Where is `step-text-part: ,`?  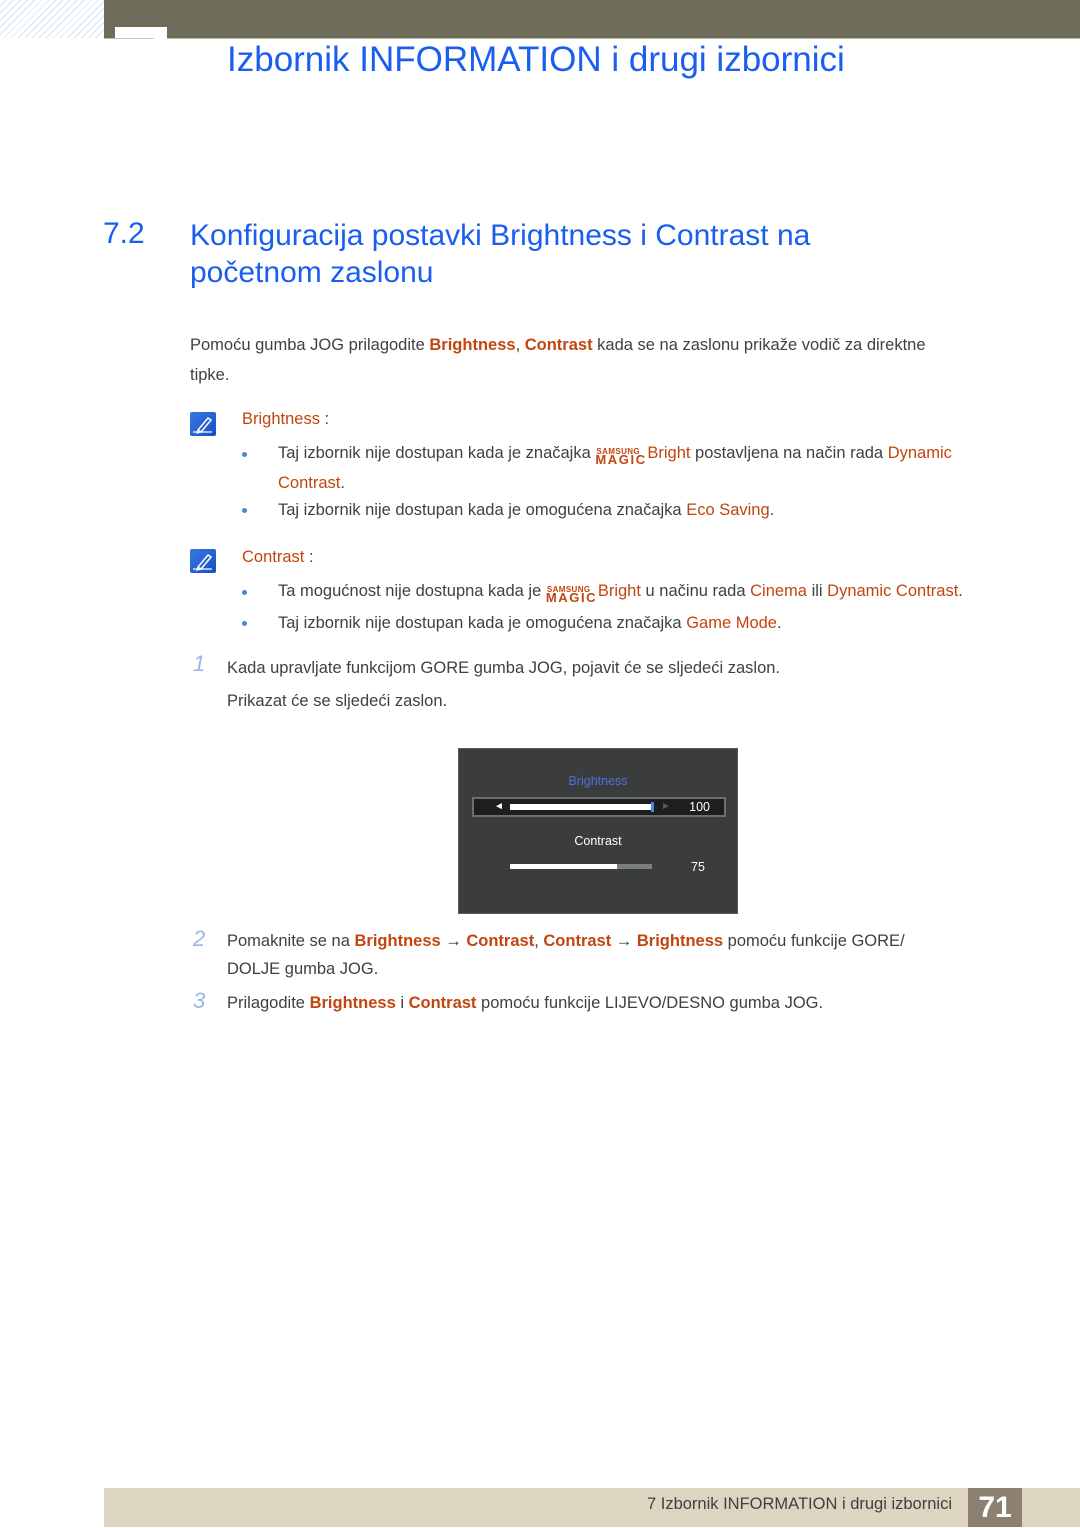 step-text-part: , is located at coordinates (539, 941).